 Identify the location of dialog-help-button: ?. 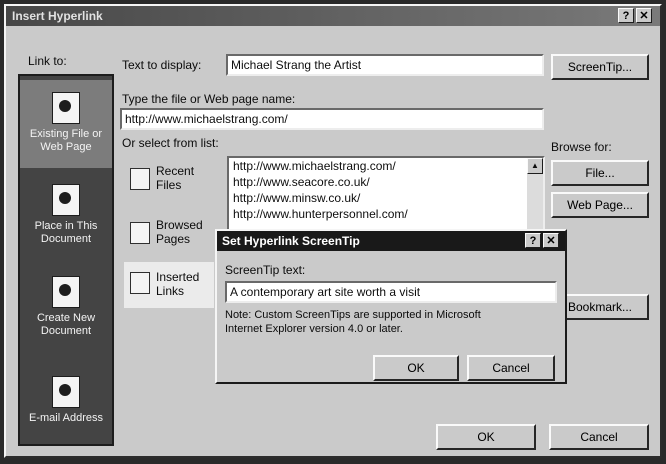
(533, 240).